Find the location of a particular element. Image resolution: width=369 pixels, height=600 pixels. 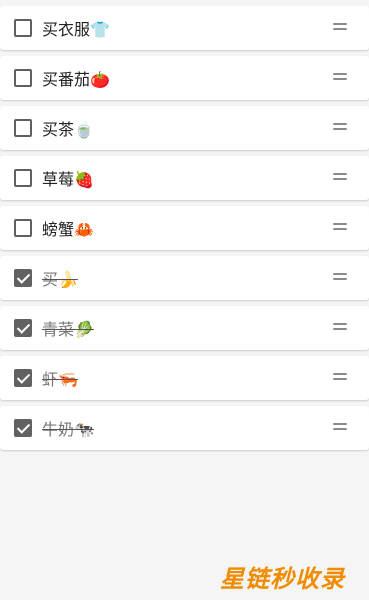

list-item: 青菜🥬 is located at coordinates (184, 328).